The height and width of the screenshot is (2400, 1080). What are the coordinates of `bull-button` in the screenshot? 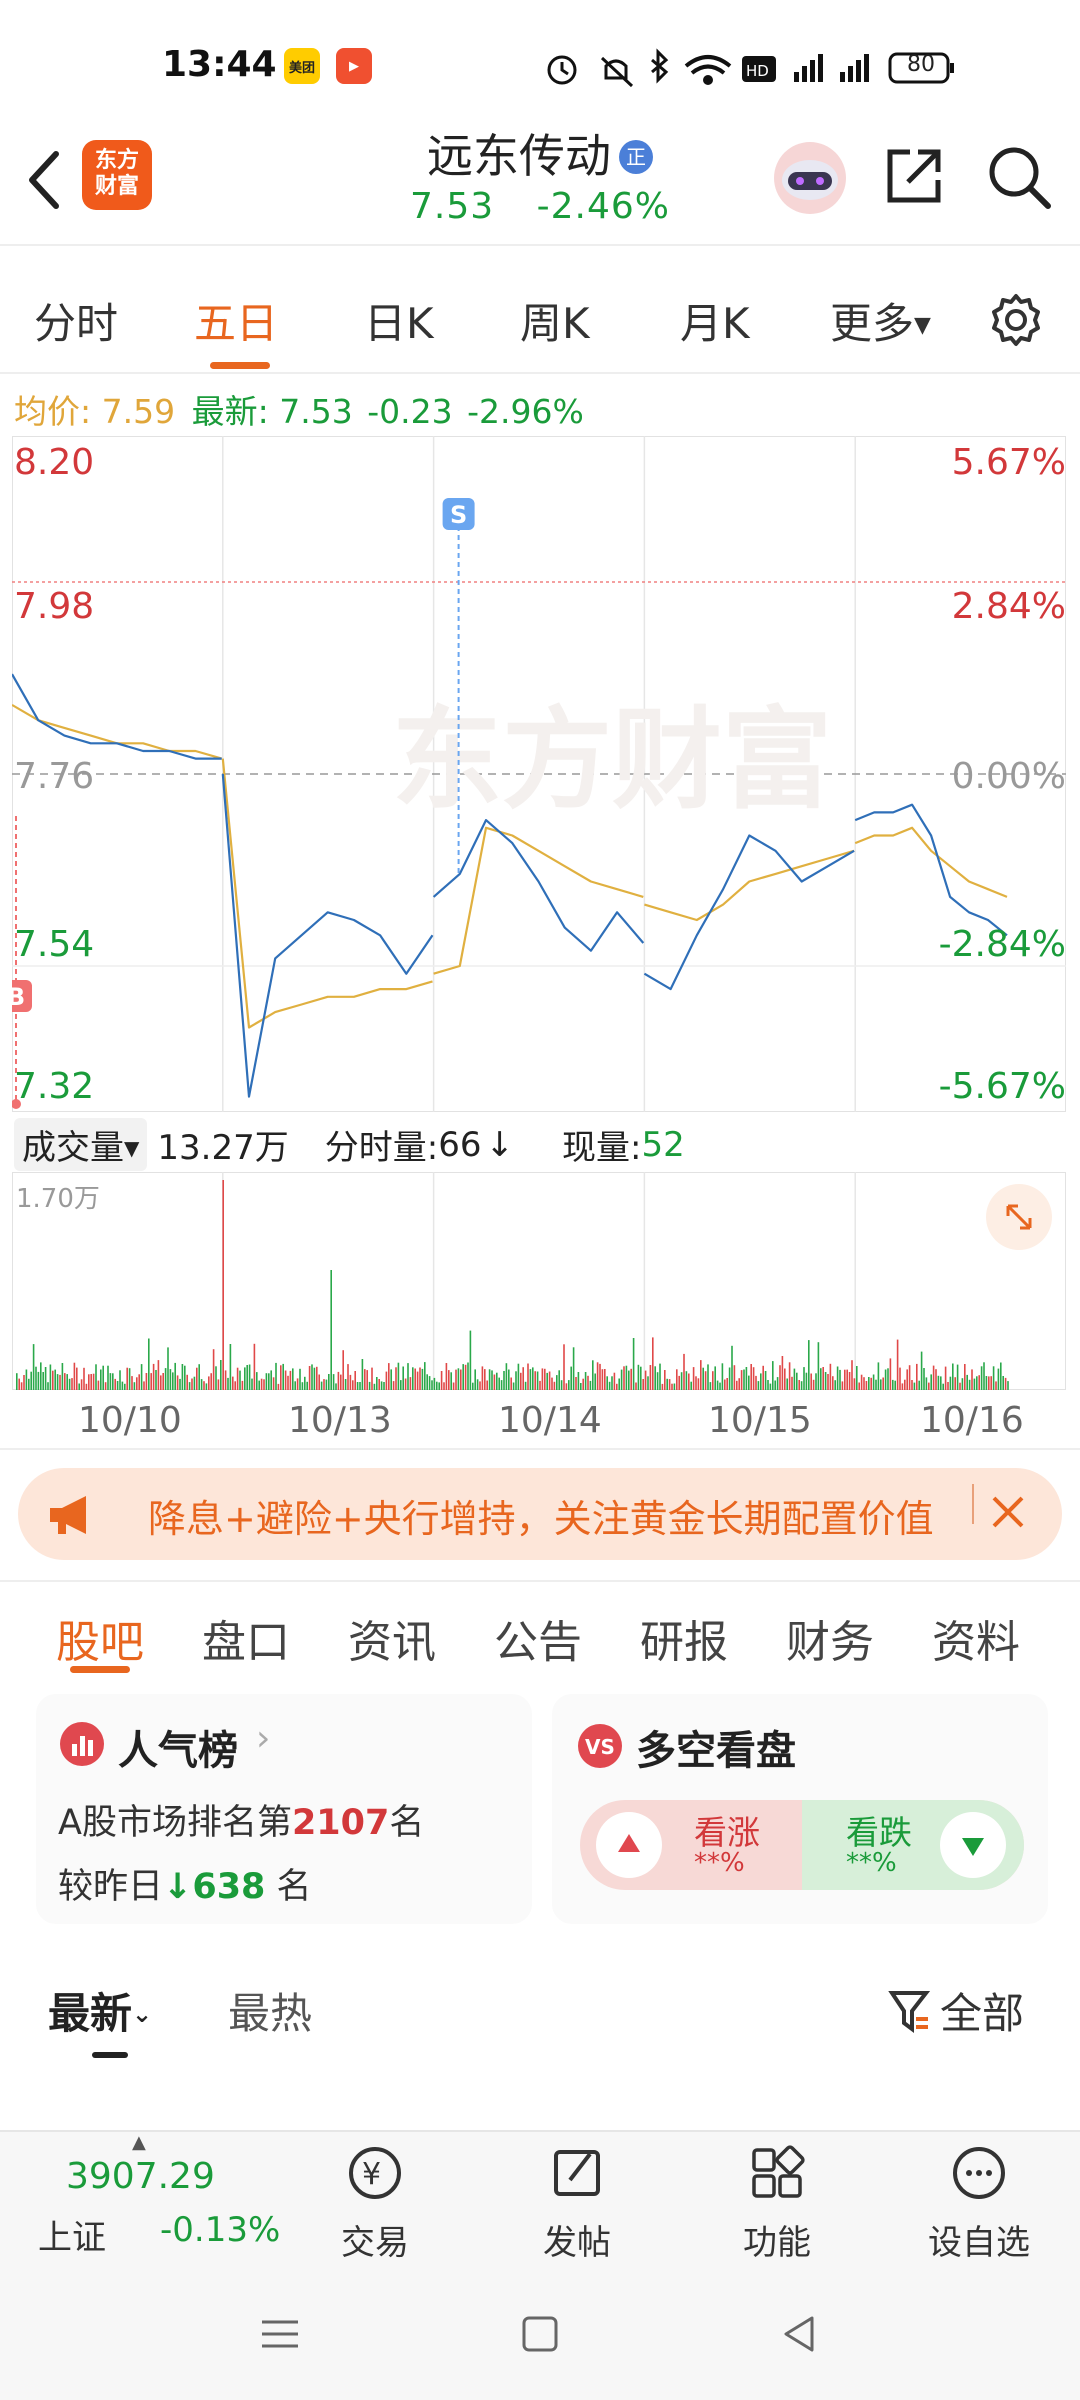 It's located at (629, 1845).